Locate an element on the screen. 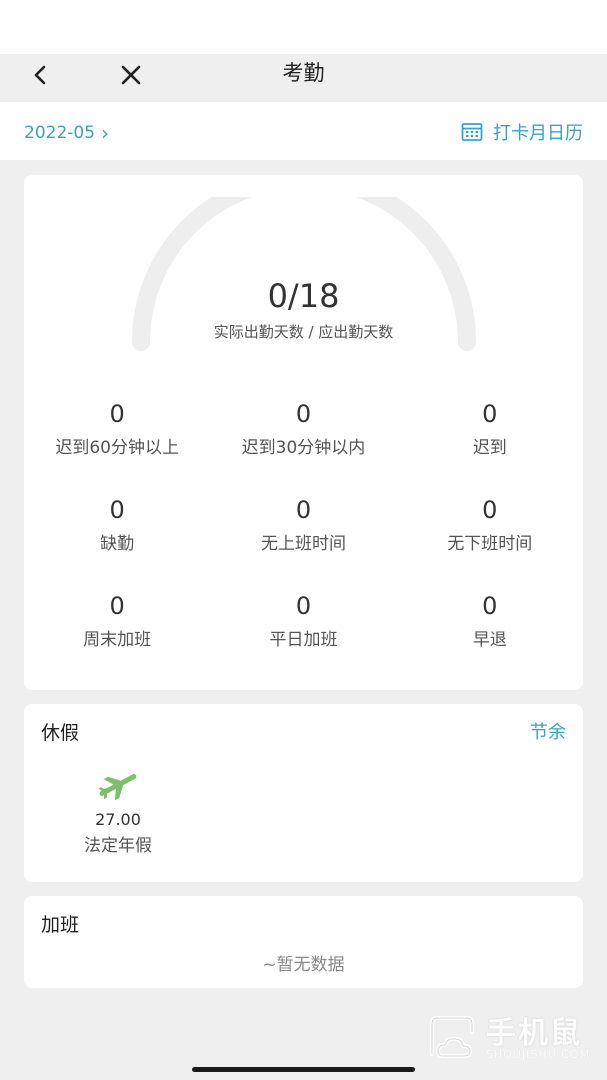  status-bar is located at coordinates (303, 27).